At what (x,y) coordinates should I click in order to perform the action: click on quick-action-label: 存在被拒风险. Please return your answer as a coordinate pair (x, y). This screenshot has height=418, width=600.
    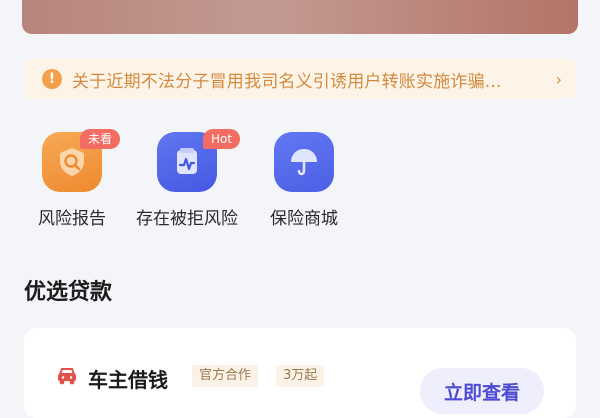
    Looking at the image, I should click on (187, 219).